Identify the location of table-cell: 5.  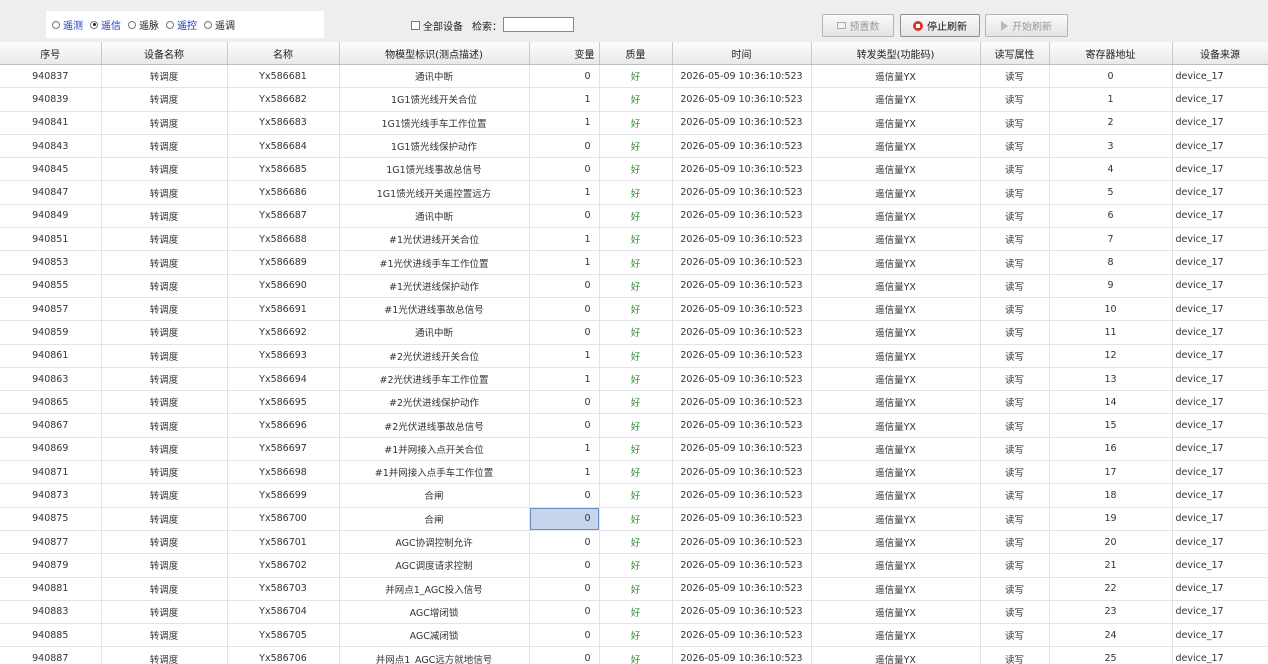
(1111, 192).